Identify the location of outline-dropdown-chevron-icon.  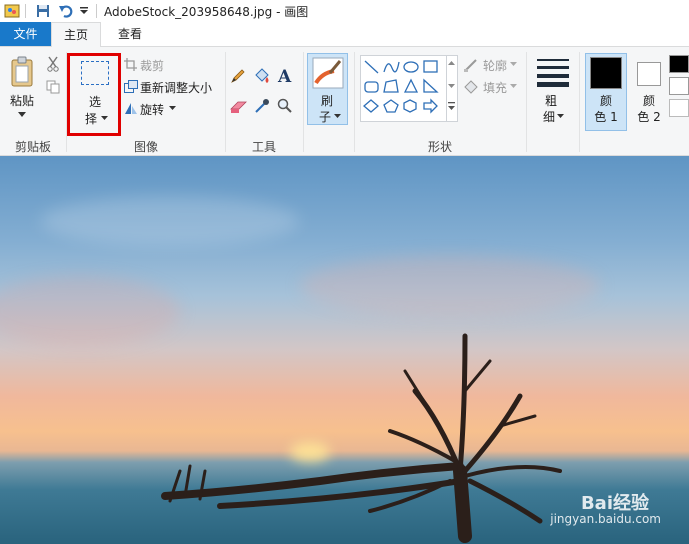
(514, 65).